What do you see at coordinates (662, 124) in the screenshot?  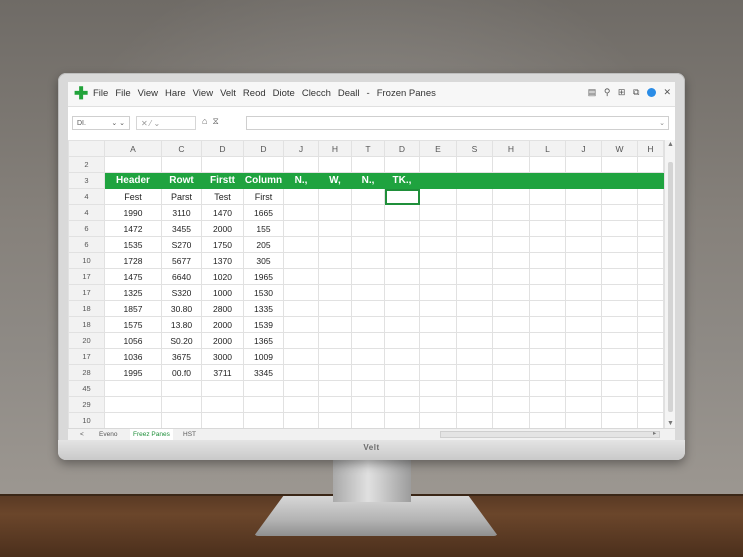 I see `expand-icon: ⌄` at bounding box center [662, 124].